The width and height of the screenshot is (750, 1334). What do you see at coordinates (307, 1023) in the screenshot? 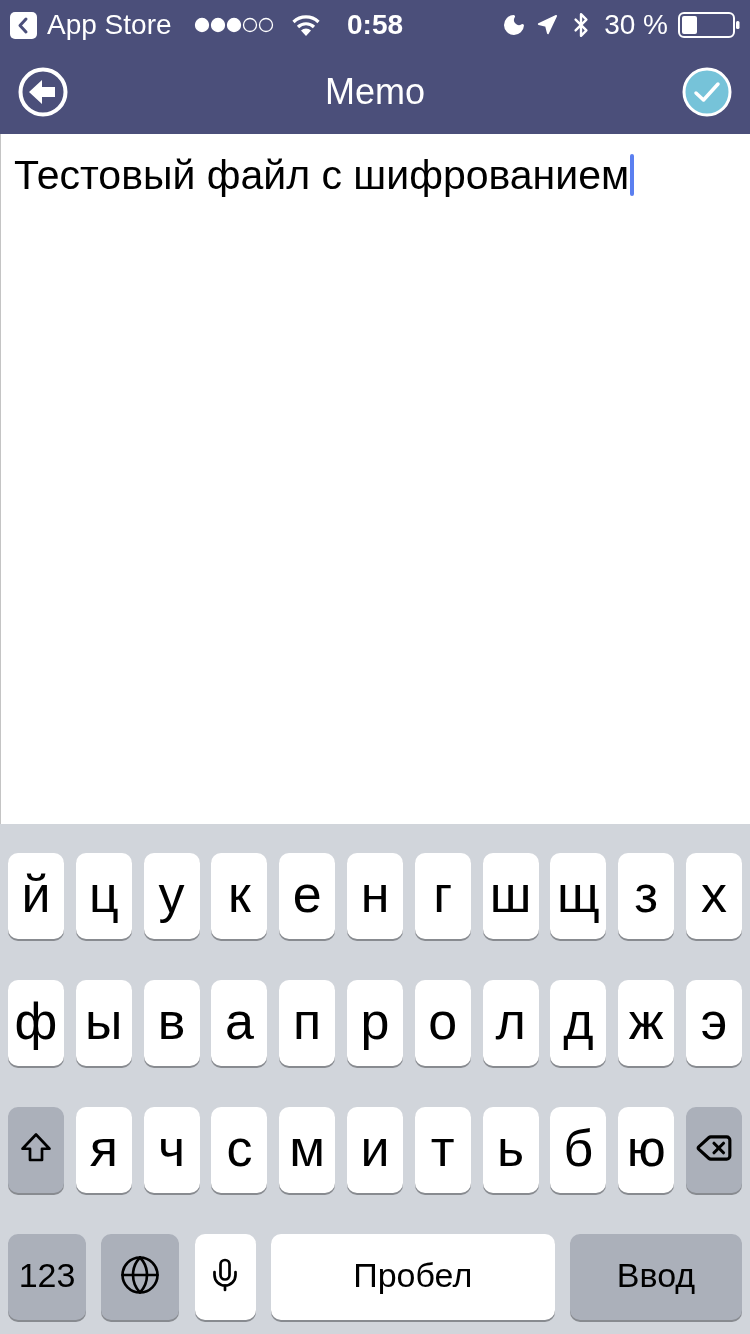
I see `letter-key: п` at bounding box center [307, 1023].